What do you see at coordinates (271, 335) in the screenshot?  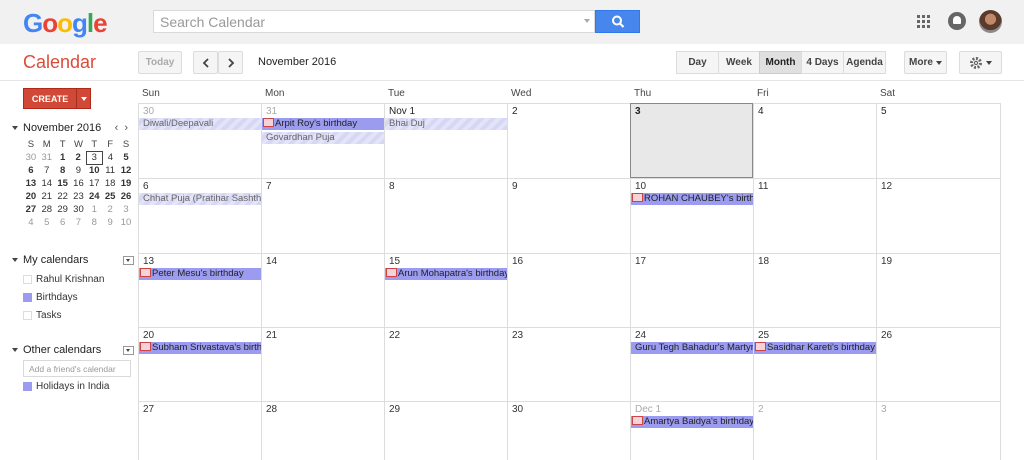 I see `day-number: 21` at bounding box center [271, 335].